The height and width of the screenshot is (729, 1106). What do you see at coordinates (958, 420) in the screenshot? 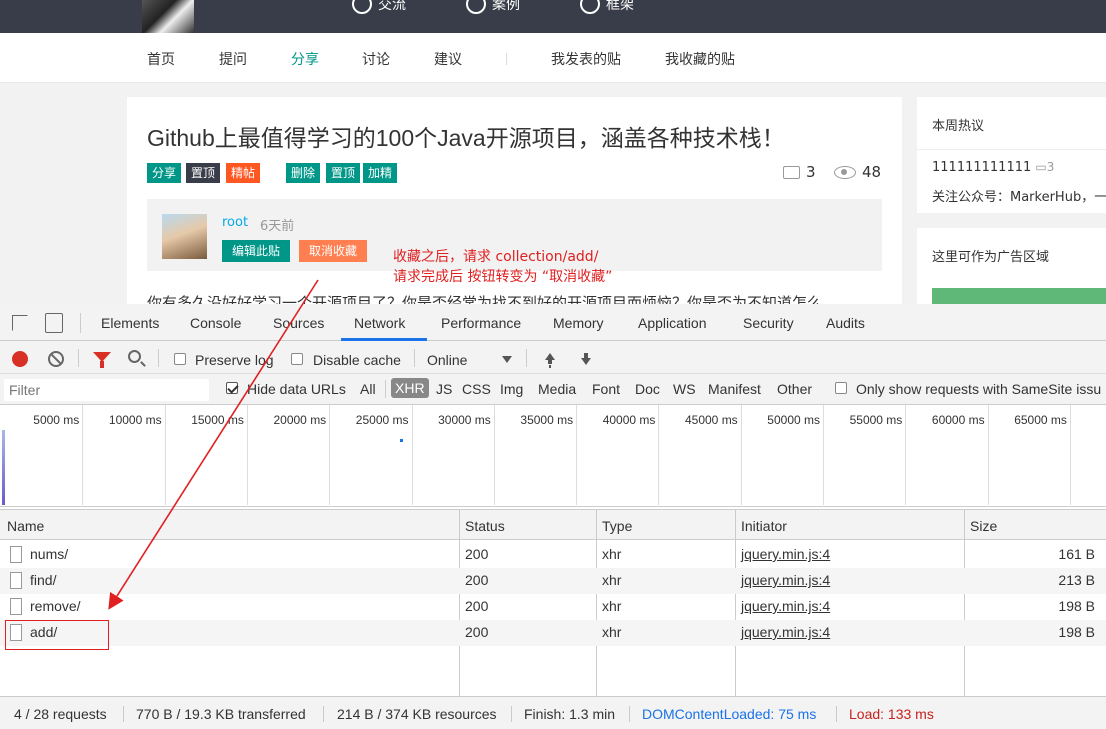
I see `timeline-tick-label: 60000 ms` at bounding box center [958, 420].